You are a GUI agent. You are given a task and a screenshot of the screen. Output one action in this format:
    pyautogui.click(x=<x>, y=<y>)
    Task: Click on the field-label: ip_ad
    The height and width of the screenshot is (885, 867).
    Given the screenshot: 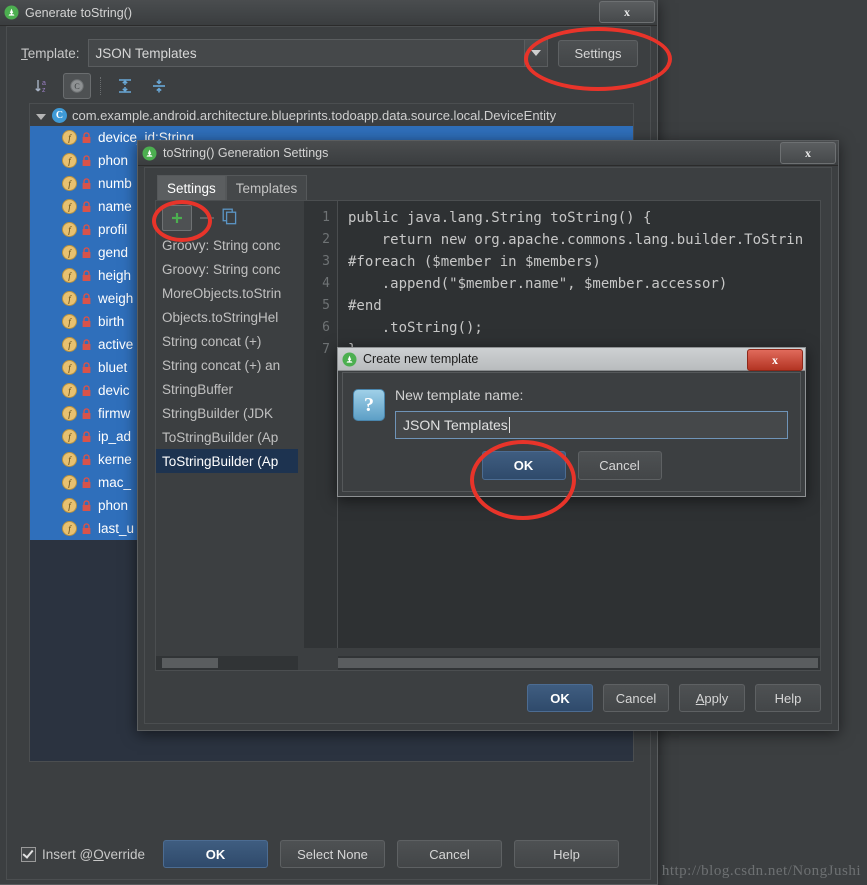 What is the action you would take?
    pyautogui.click(x=115, y=436)
    